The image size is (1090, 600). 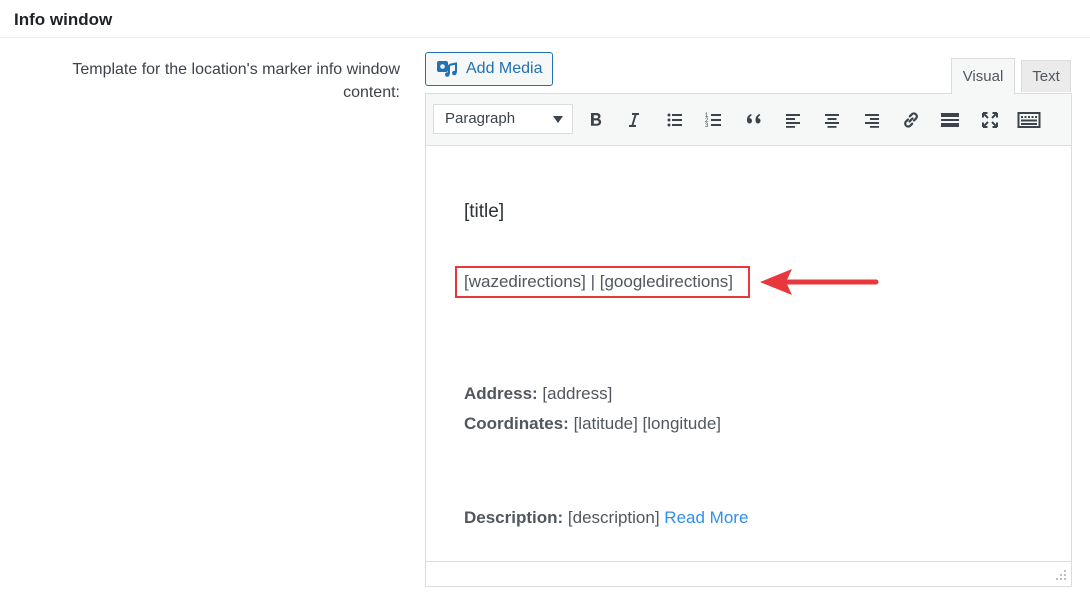 What do you see at coordinates (983, 76) in the screenshot?
I see `tab-visual: Visual` at bounding box center [983, 76].